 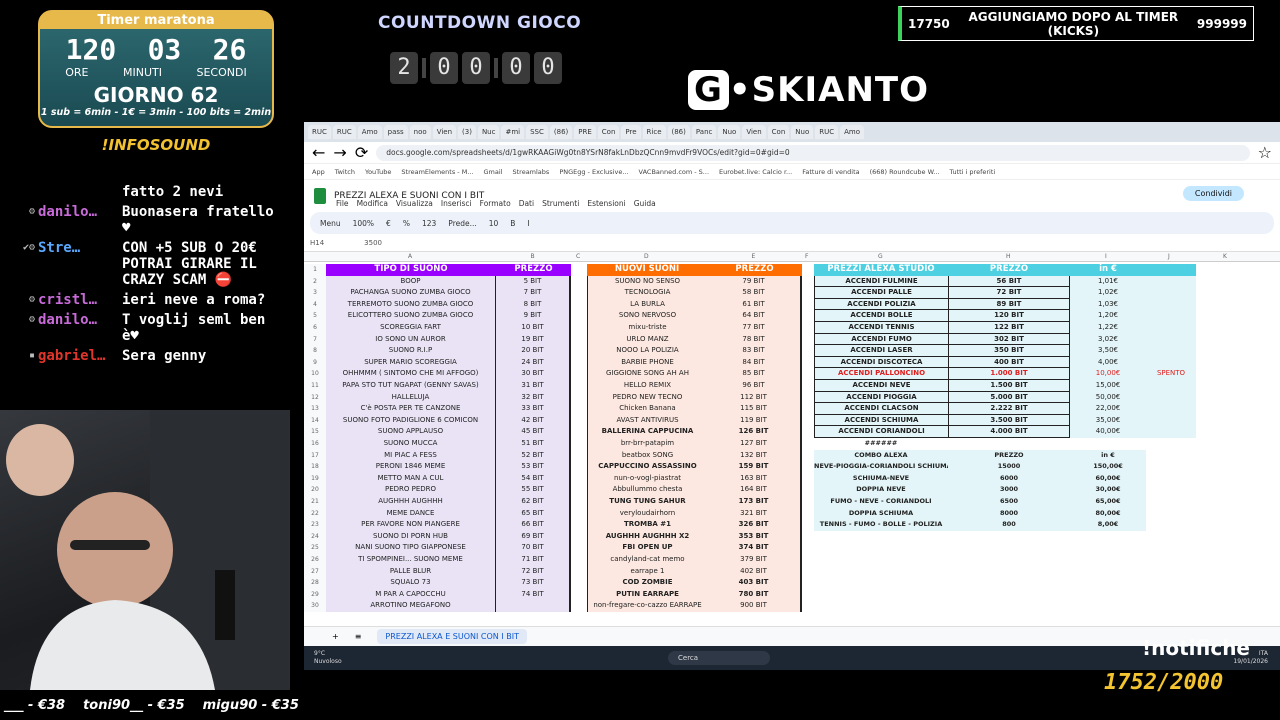 What do you see at coordinates (1108, 525) in the screenshot?
I see `cell-combo-euro: 8,00€` at bounding box center [1108, 525].